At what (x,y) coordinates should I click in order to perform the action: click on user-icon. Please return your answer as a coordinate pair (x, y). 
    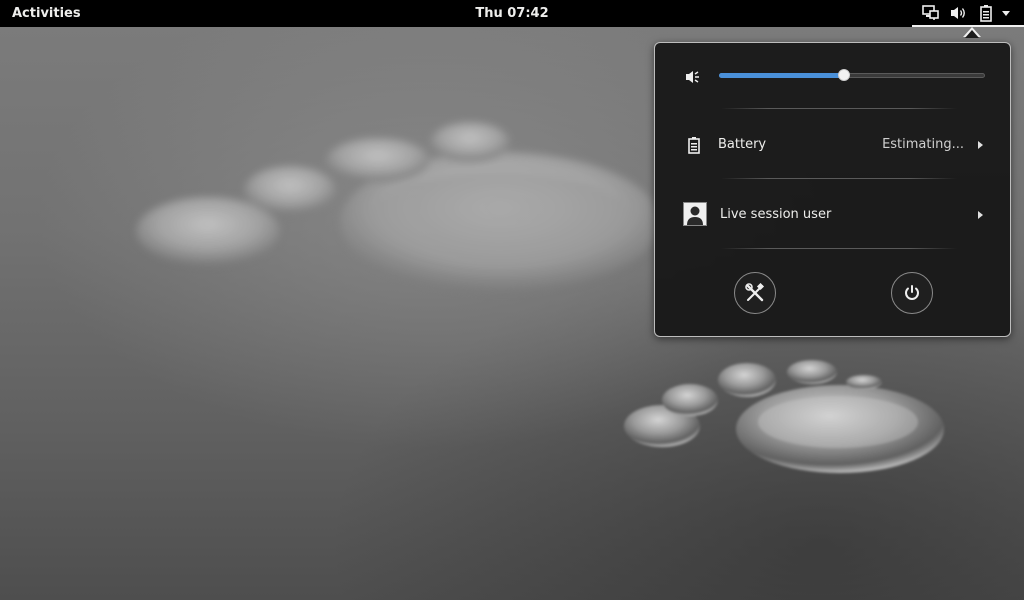
    Looking at the image, I should click on (695, 215).